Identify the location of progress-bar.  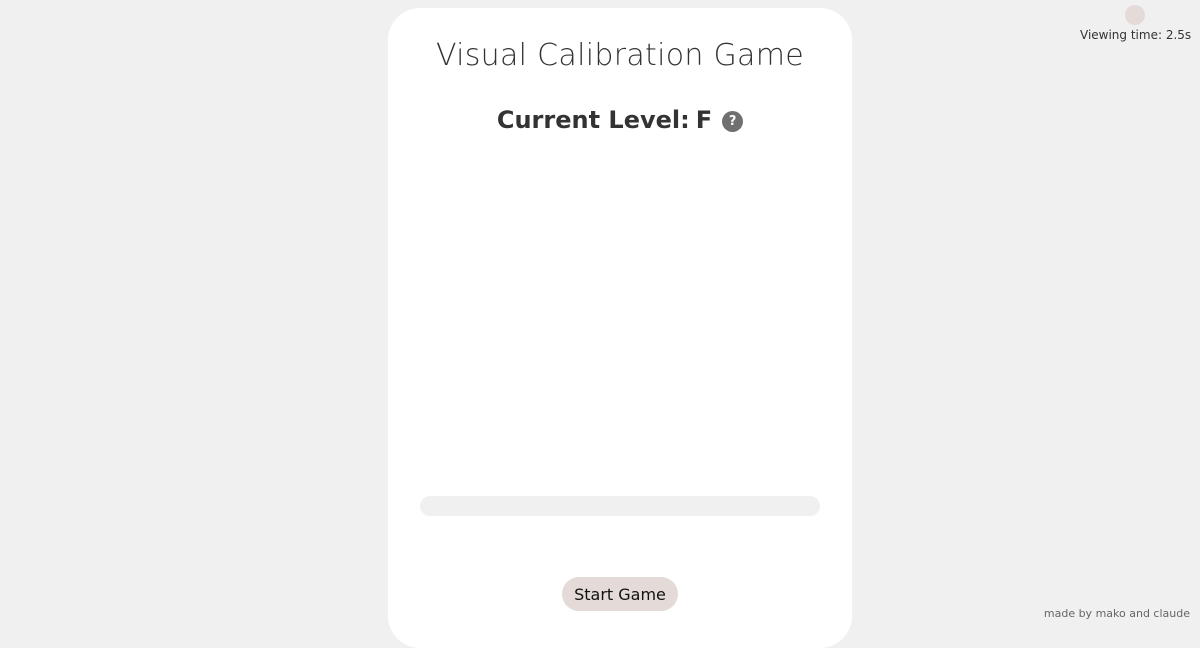
(620, 506).